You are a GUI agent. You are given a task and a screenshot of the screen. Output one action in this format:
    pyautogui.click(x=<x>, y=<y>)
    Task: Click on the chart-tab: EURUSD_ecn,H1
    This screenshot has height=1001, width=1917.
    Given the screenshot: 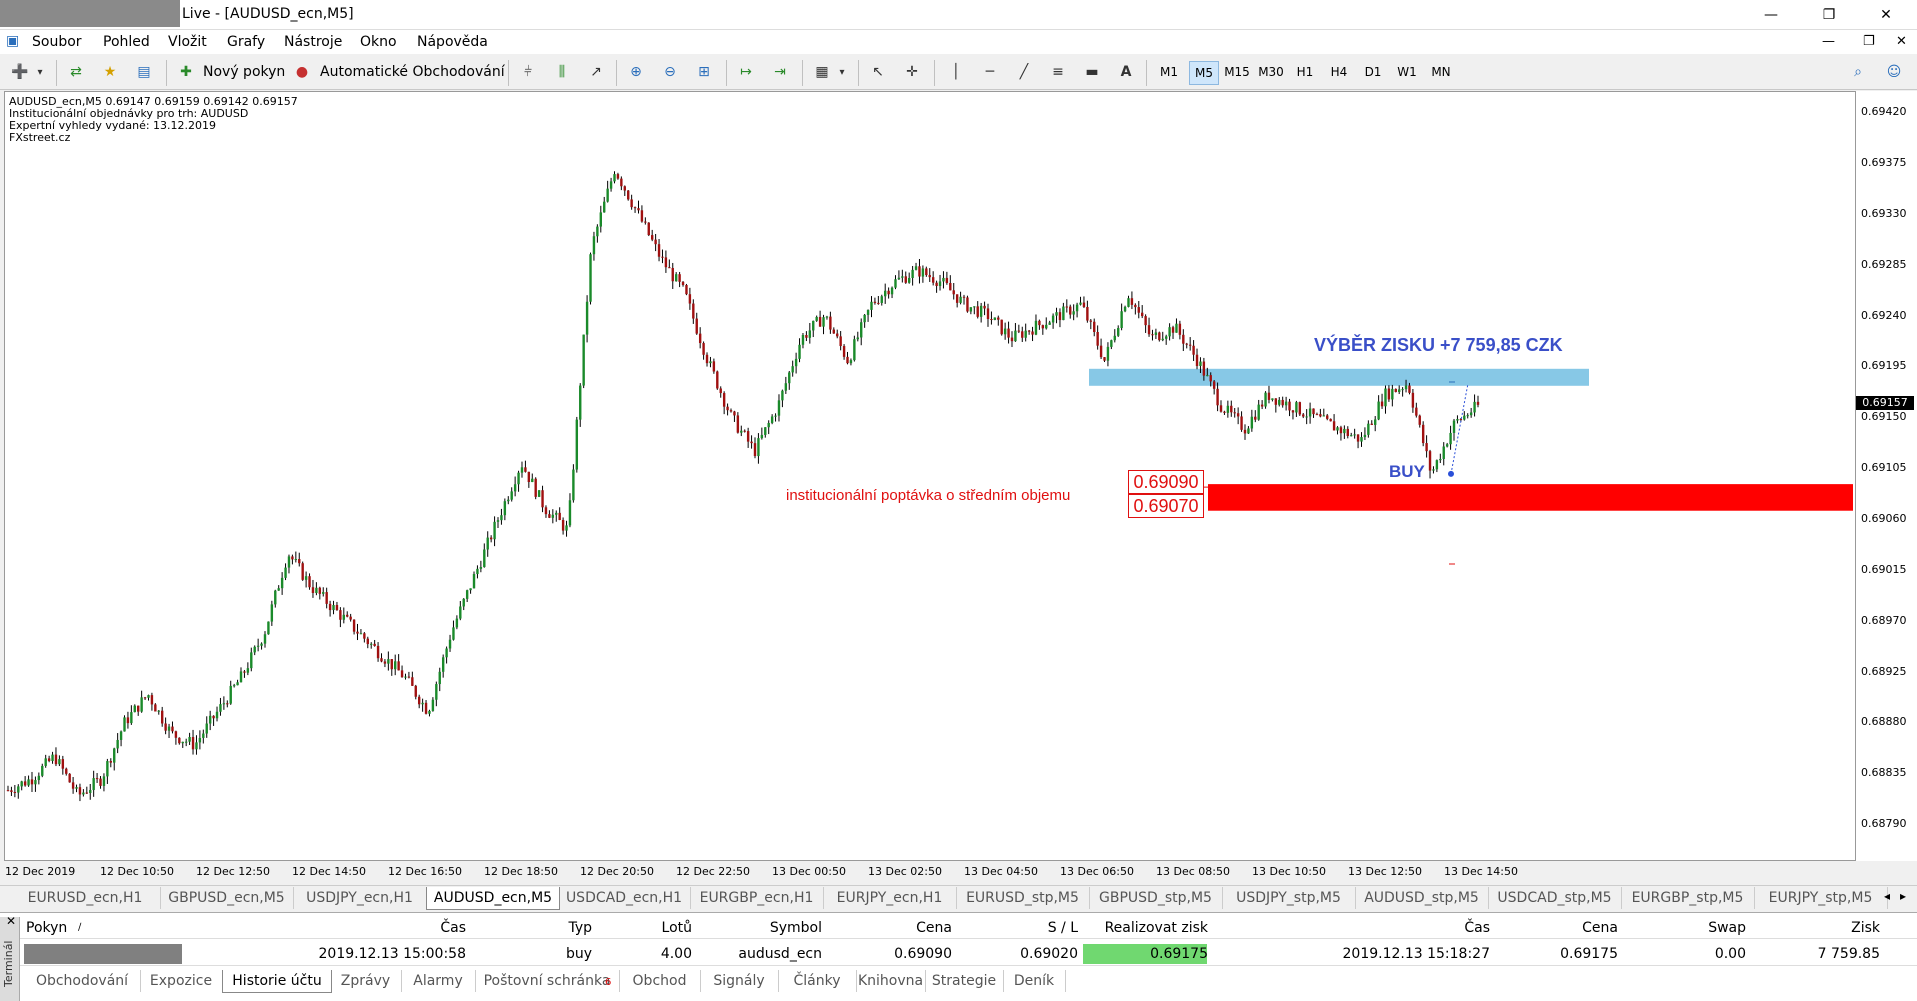 What is the action you would take?
    pyautogui.click(x=85, y=898)
    